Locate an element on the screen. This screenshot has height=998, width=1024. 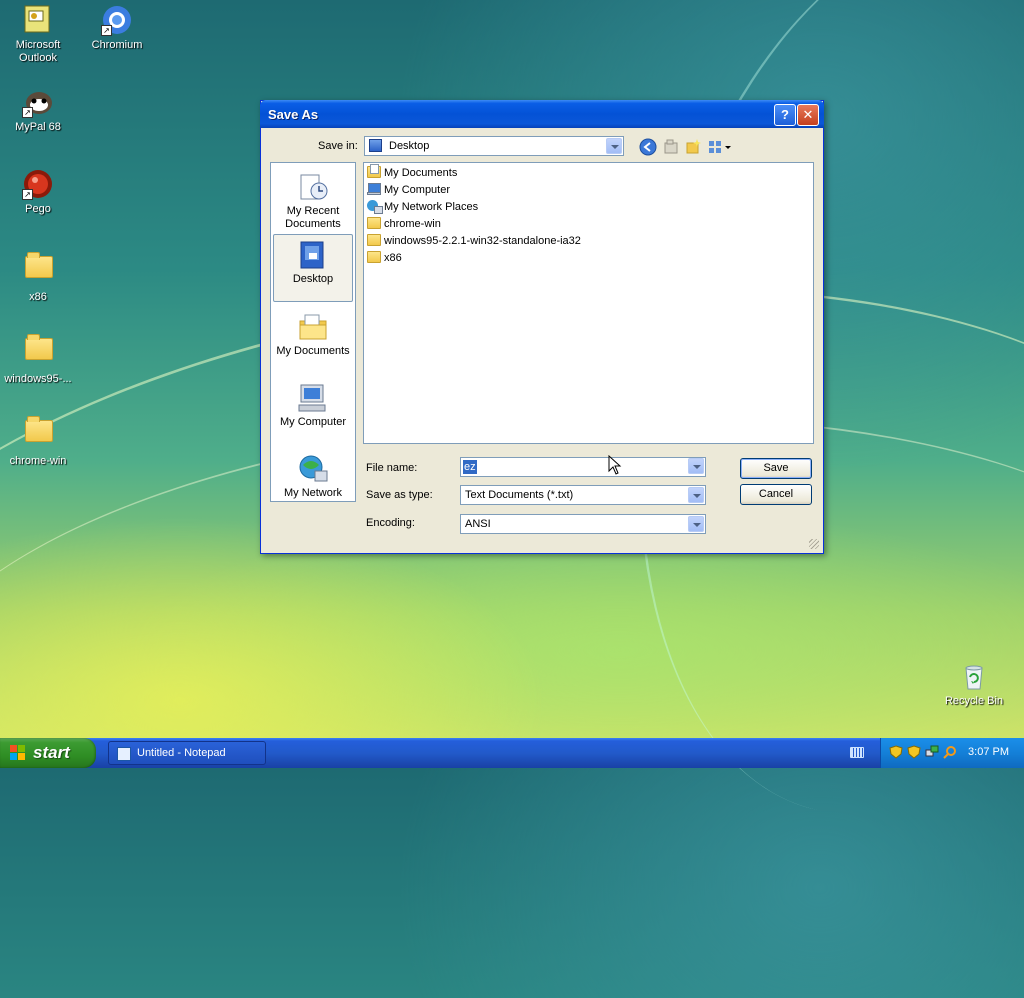
desktop-icon-label: MyPal 68 is located at coordinates (38, 127).